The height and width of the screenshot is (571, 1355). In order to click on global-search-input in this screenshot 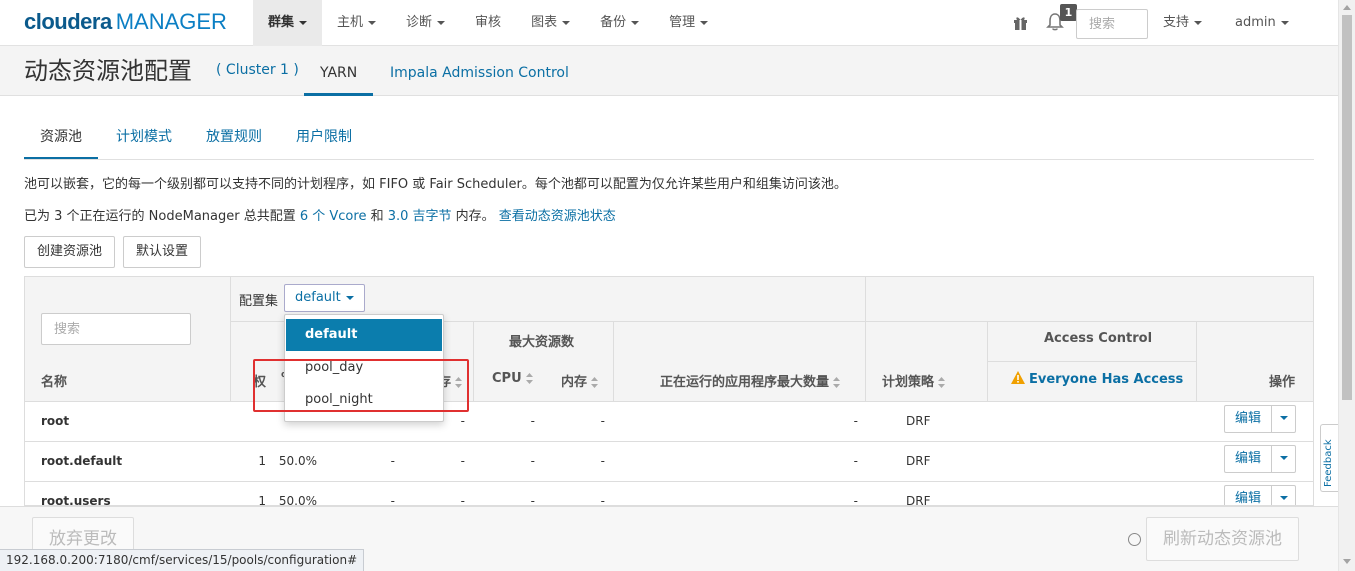, I will do `click(1112, 24)`.